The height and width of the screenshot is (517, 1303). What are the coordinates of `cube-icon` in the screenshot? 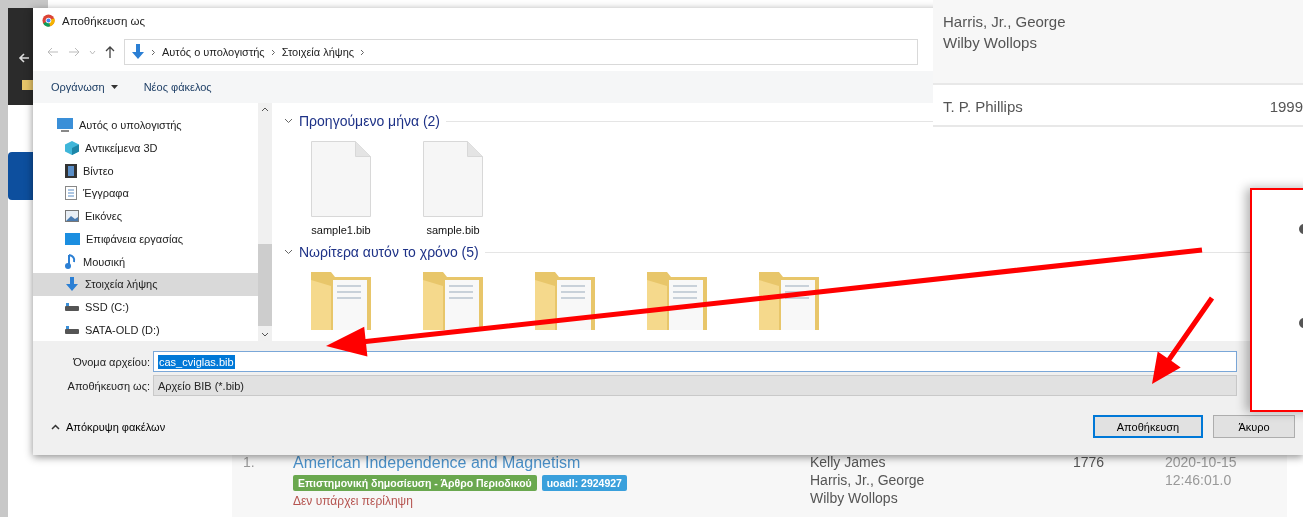 It's located at (72, 148).